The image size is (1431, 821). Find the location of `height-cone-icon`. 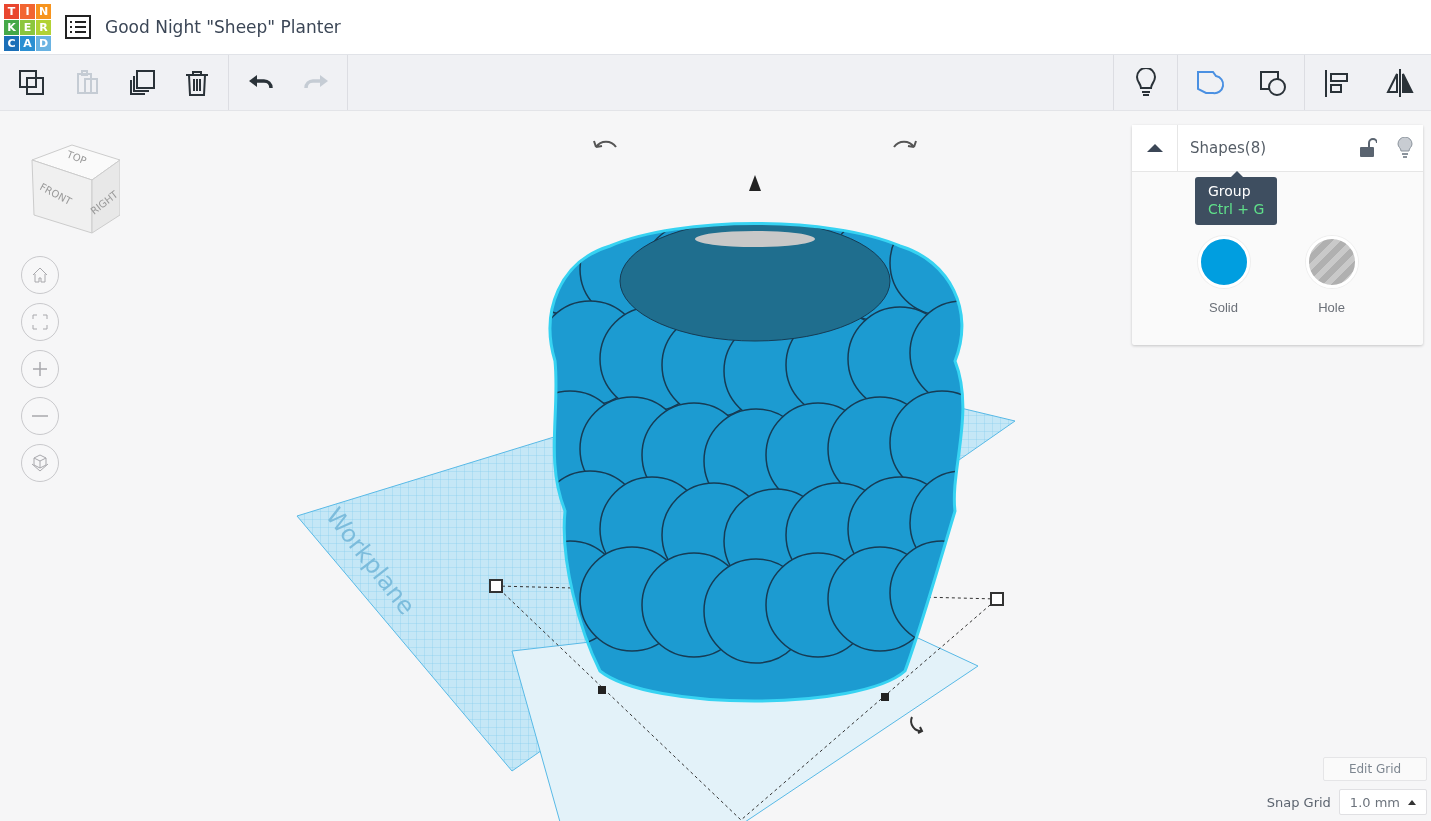

height-cone-icon is located at coordinates (755, 183).